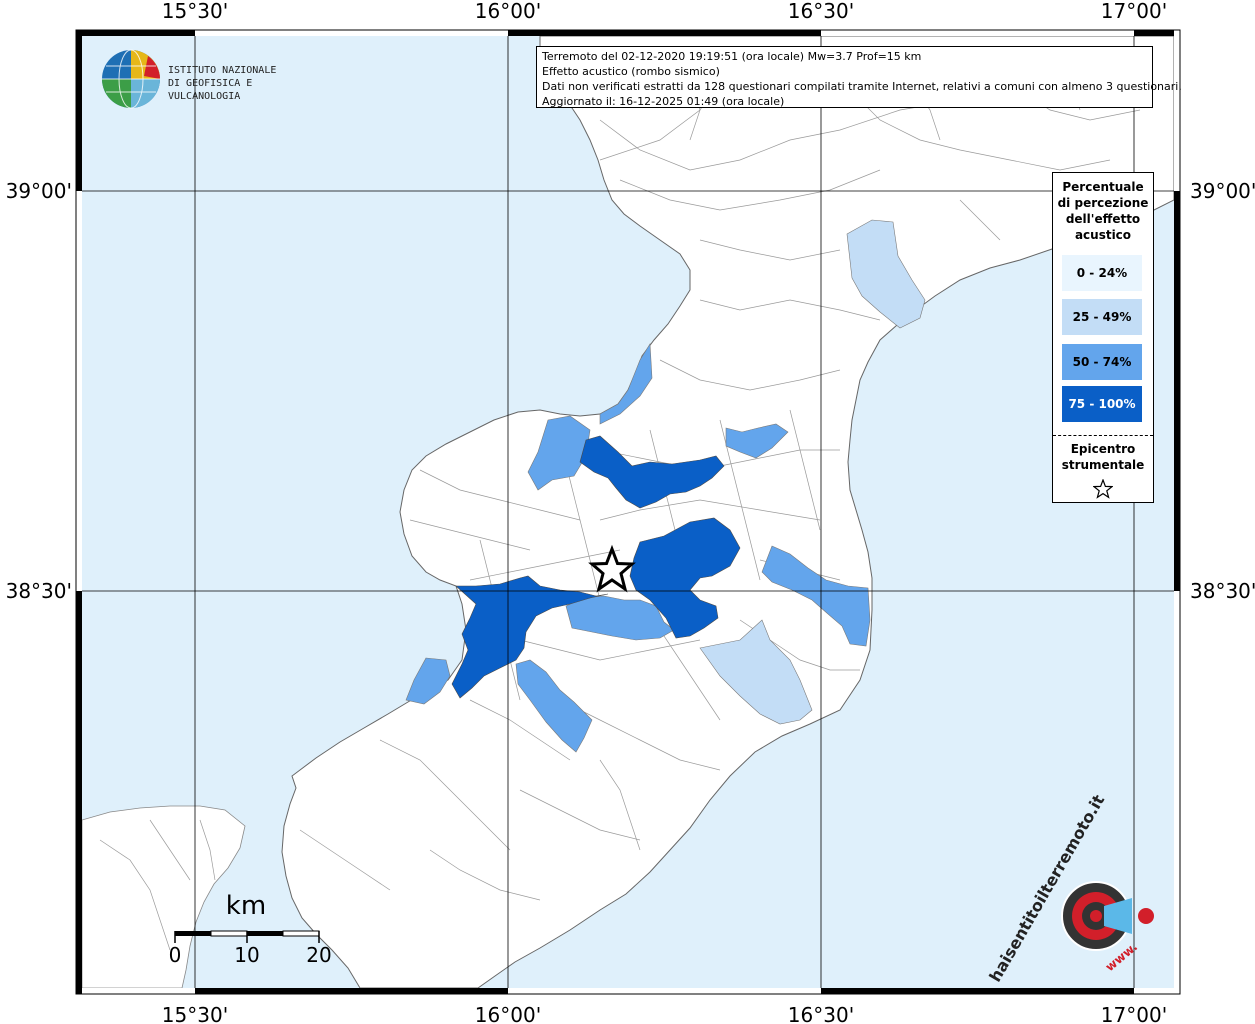  I want to click on lat-label-right-2: 38°30', so click(1222, 591).